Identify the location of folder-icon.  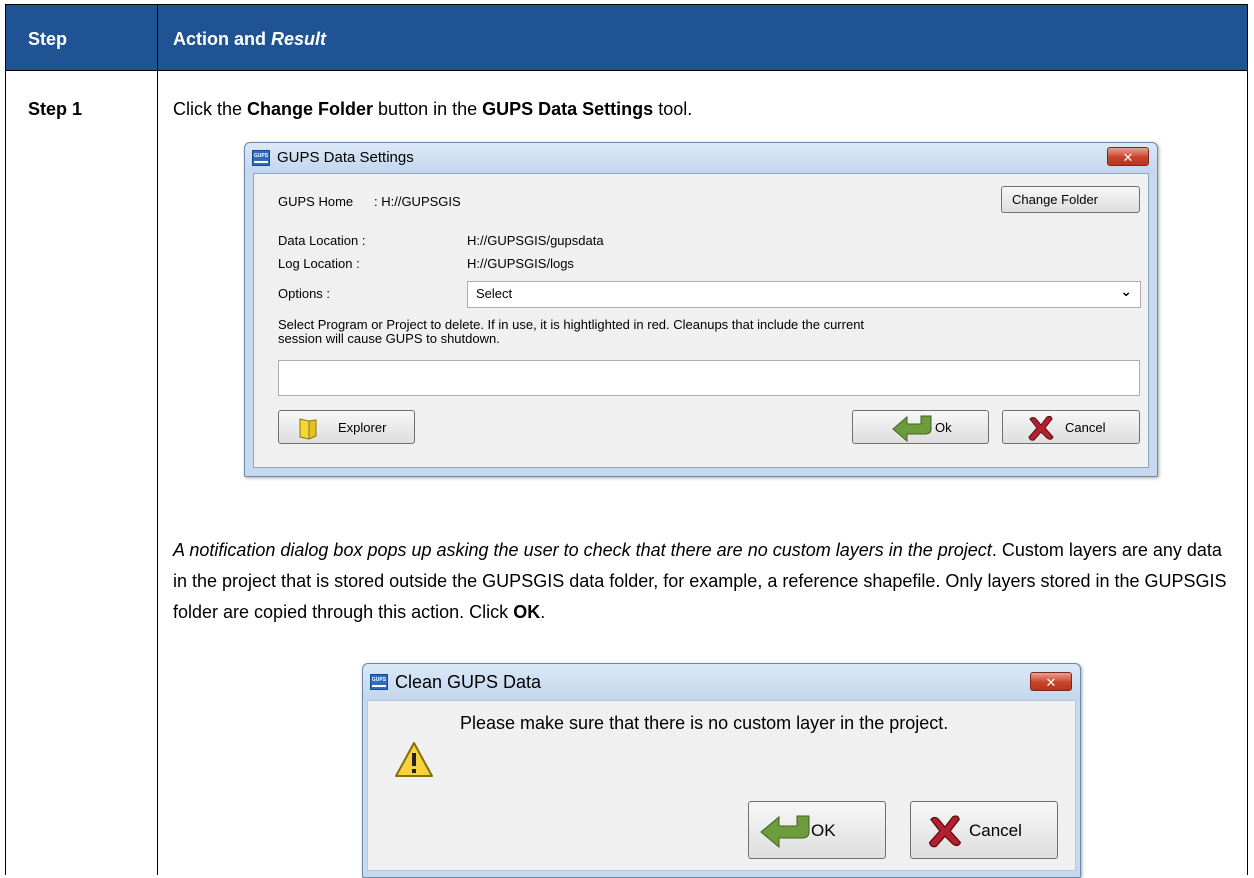
(308, 429).